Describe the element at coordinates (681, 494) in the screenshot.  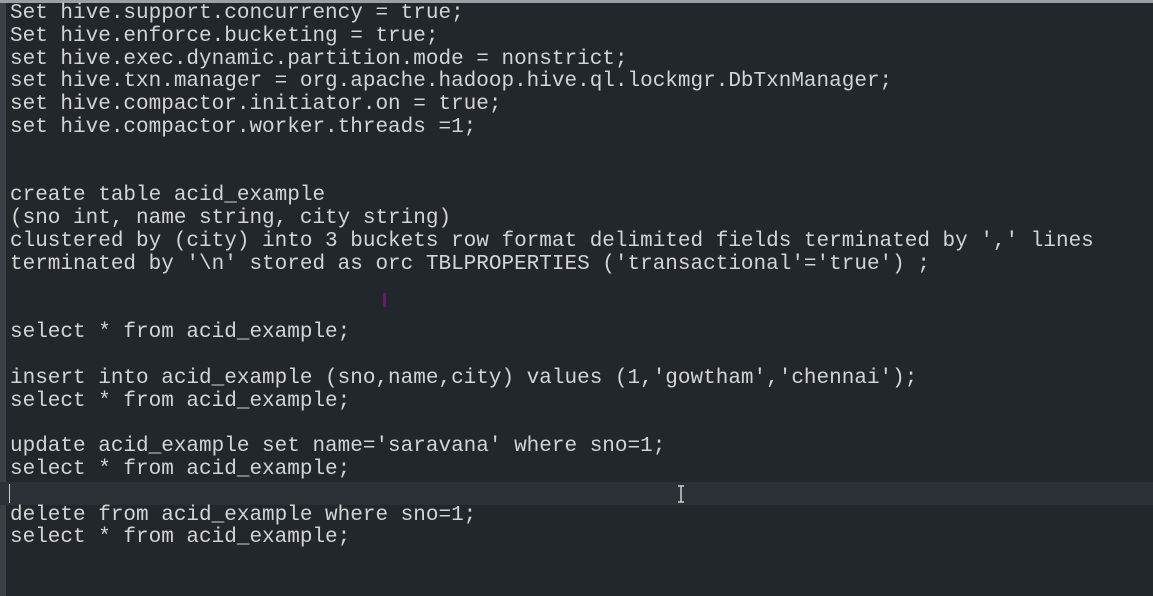
I see `i-beam-cursor-icon` at that location.